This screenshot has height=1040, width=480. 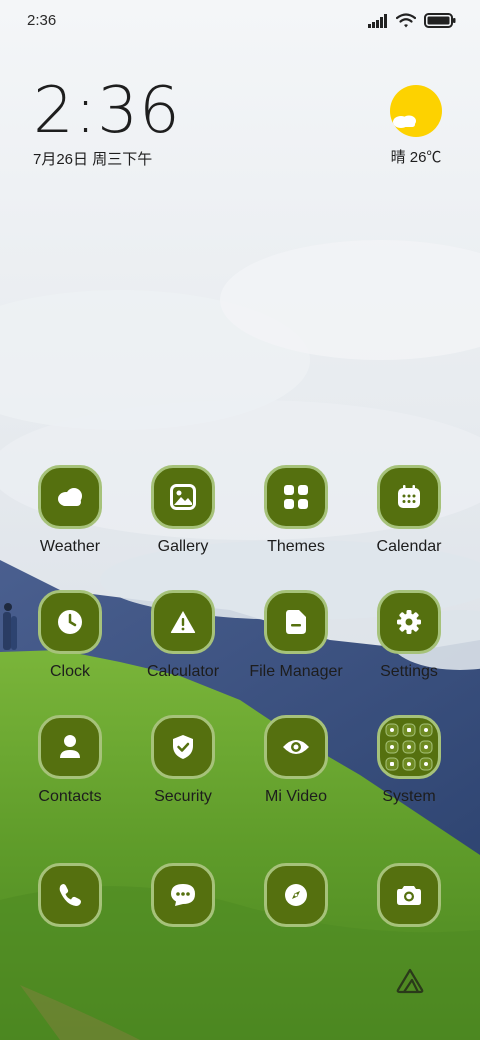 I want to click on dock-phone, so click(x=70, y=895).